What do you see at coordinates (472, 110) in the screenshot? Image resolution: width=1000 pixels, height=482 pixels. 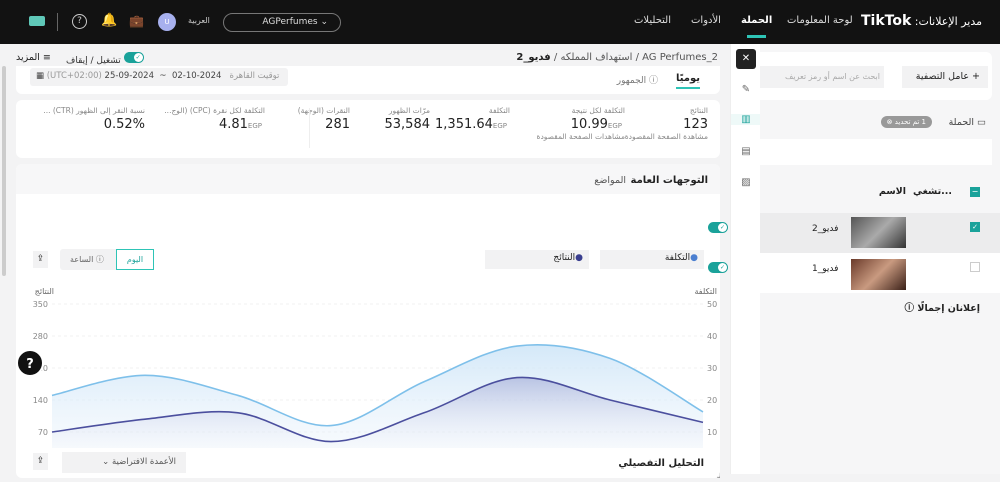 I see `metric-label: التكلفة` at bounding box center [472, 110].